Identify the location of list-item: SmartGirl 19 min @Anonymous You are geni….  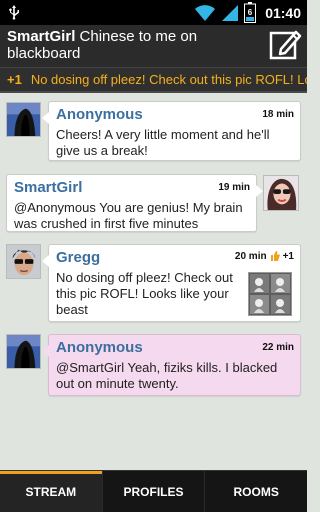
(134, 203).